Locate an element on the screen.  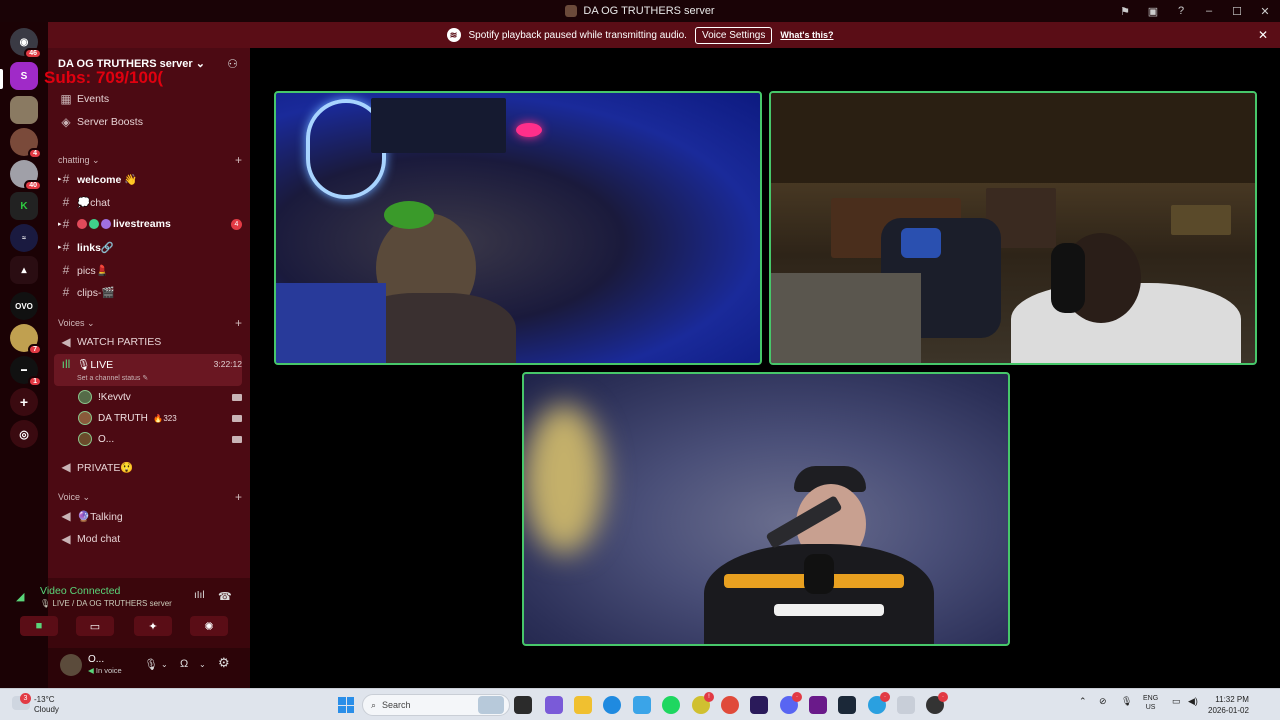
spotify-icon is located at coordinates (671, 705).